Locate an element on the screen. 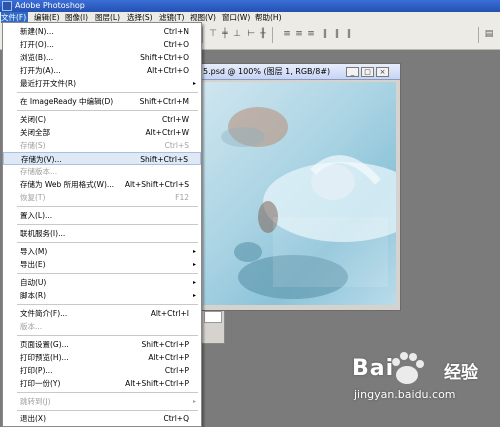 The image size is (500, 427). watermark-brand-jingyan: 经验 is located at coordinates (461, 373).